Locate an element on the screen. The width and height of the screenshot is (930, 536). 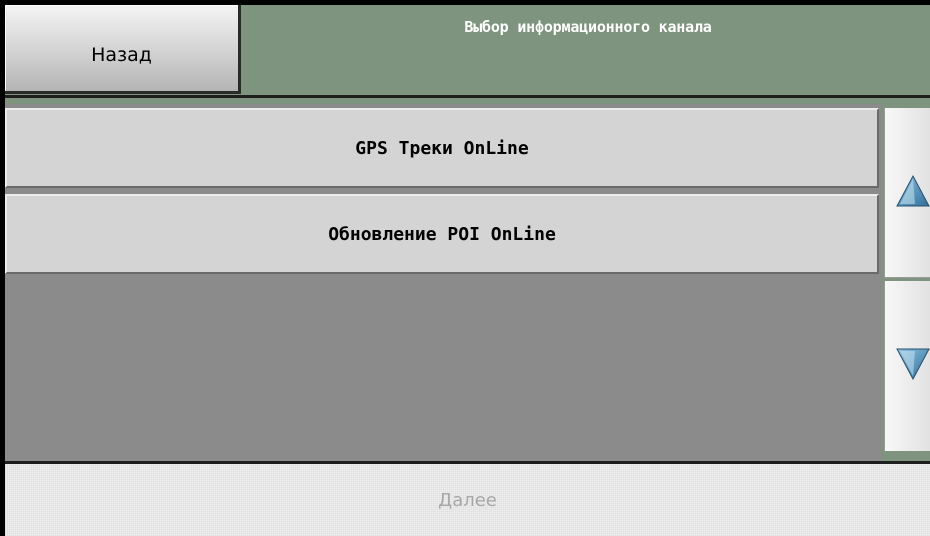
triangle-up-icon is located at coordinates (913, 190).